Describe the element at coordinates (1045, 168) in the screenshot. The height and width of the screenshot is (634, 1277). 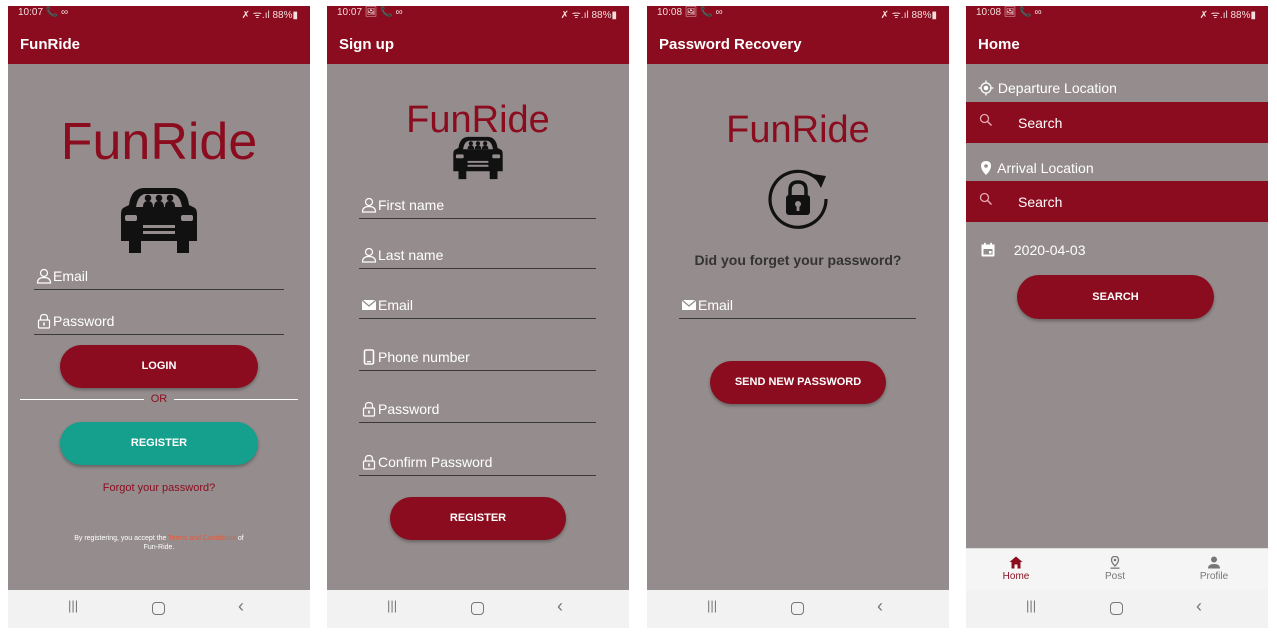
I see `arrival-label-text: Arrival Location` at that location.